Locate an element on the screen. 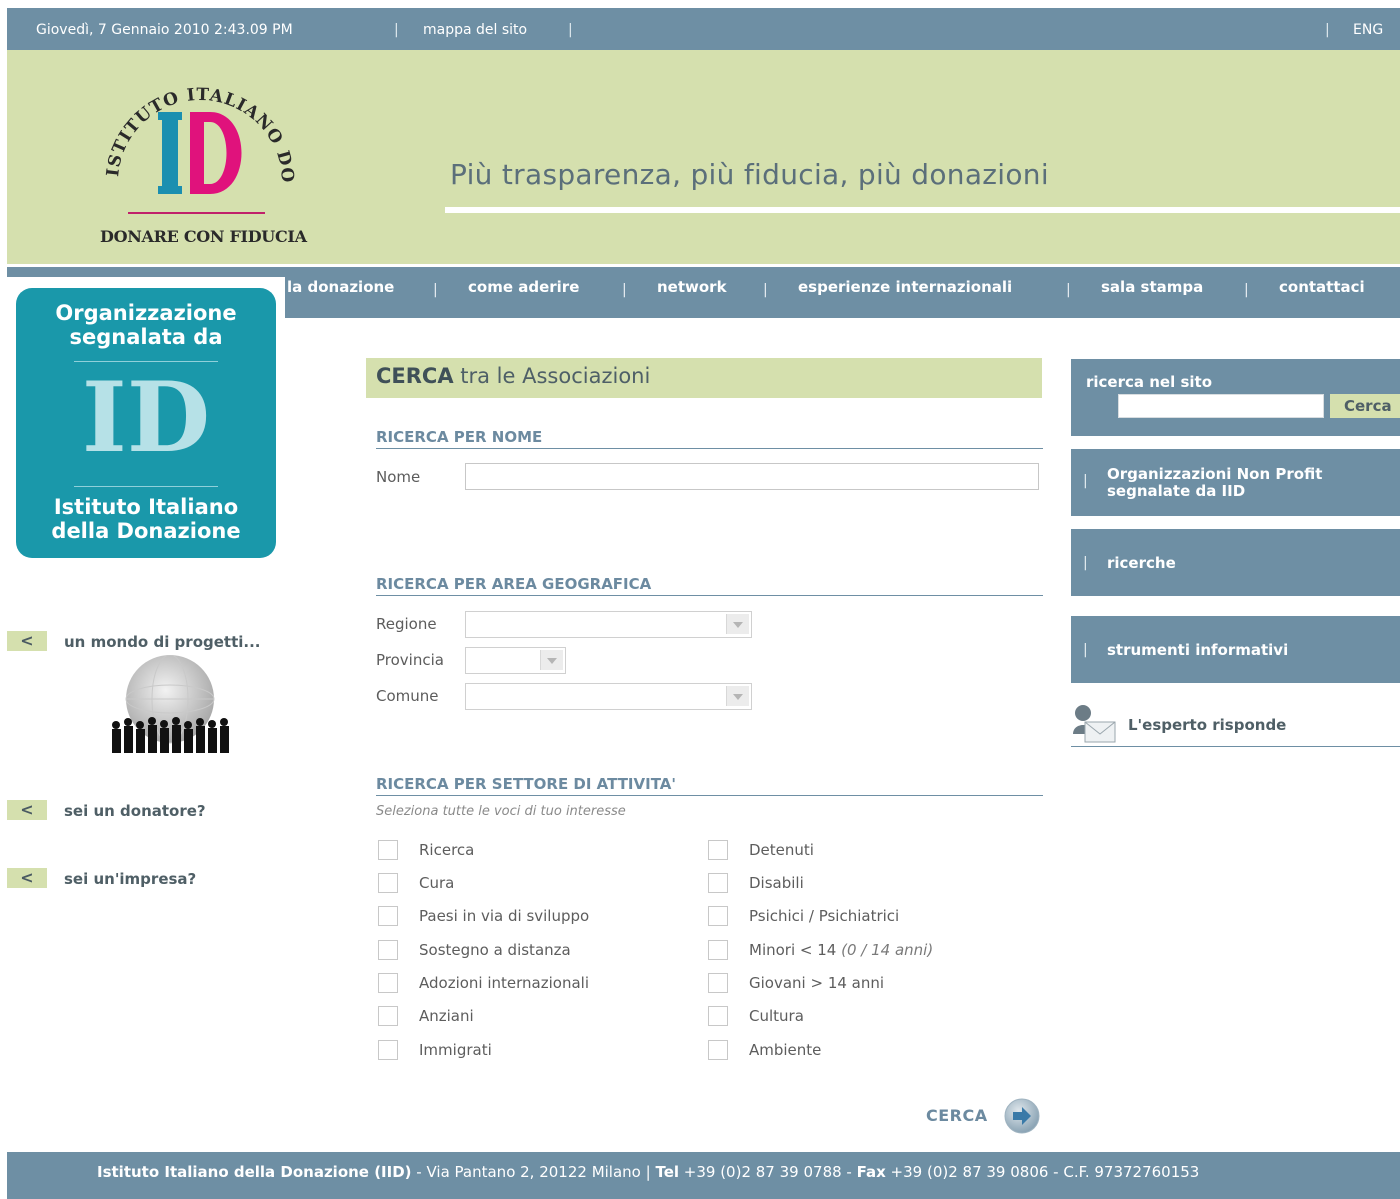 This screenshot has width=1400, height=1199. site-logo: ISTITUTO ITALIANO DONAZIONE is located at coordinates (196, 134).